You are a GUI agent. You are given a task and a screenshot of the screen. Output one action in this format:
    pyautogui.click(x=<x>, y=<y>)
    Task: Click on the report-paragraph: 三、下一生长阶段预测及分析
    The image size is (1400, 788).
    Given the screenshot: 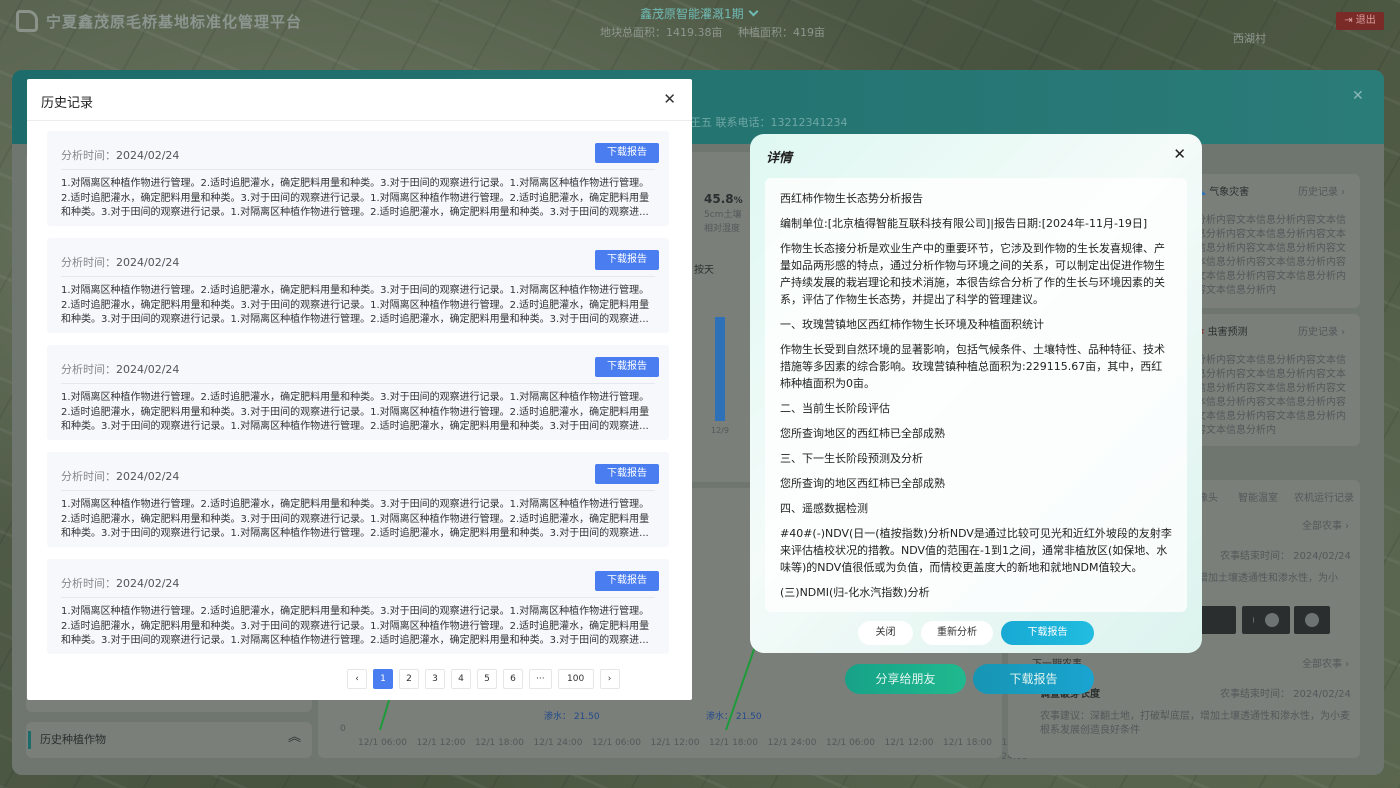 What is the action you would take?
    pyautogui.click(x=851, y=458)
    